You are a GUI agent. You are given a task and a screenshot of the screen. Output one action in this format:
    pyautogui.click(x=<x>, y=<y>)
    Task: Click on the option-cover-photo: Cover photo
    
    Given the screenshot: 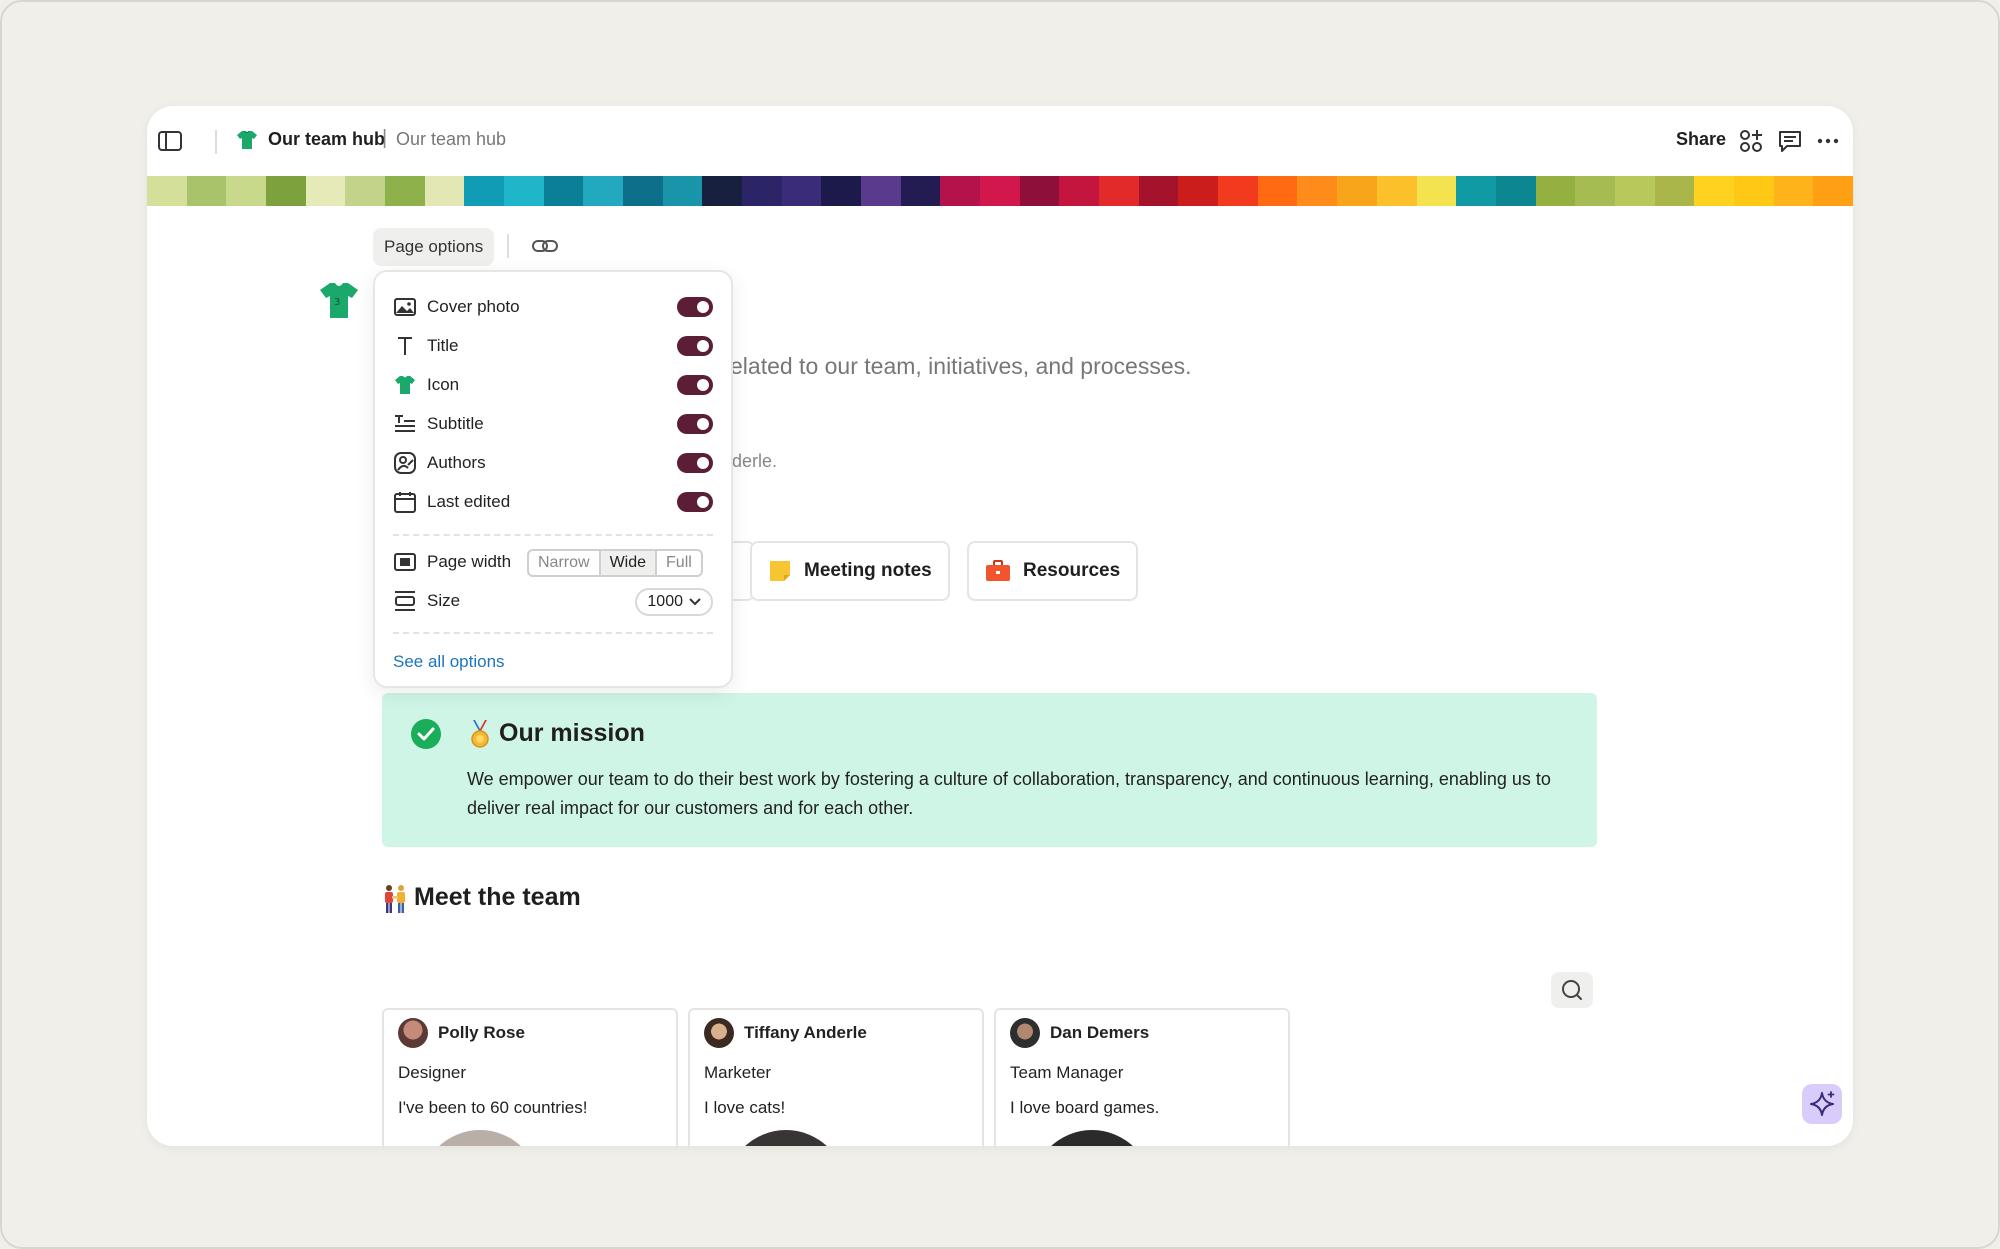 What is the action you would take?
    pyautogui.click(x=553, y=307)
    